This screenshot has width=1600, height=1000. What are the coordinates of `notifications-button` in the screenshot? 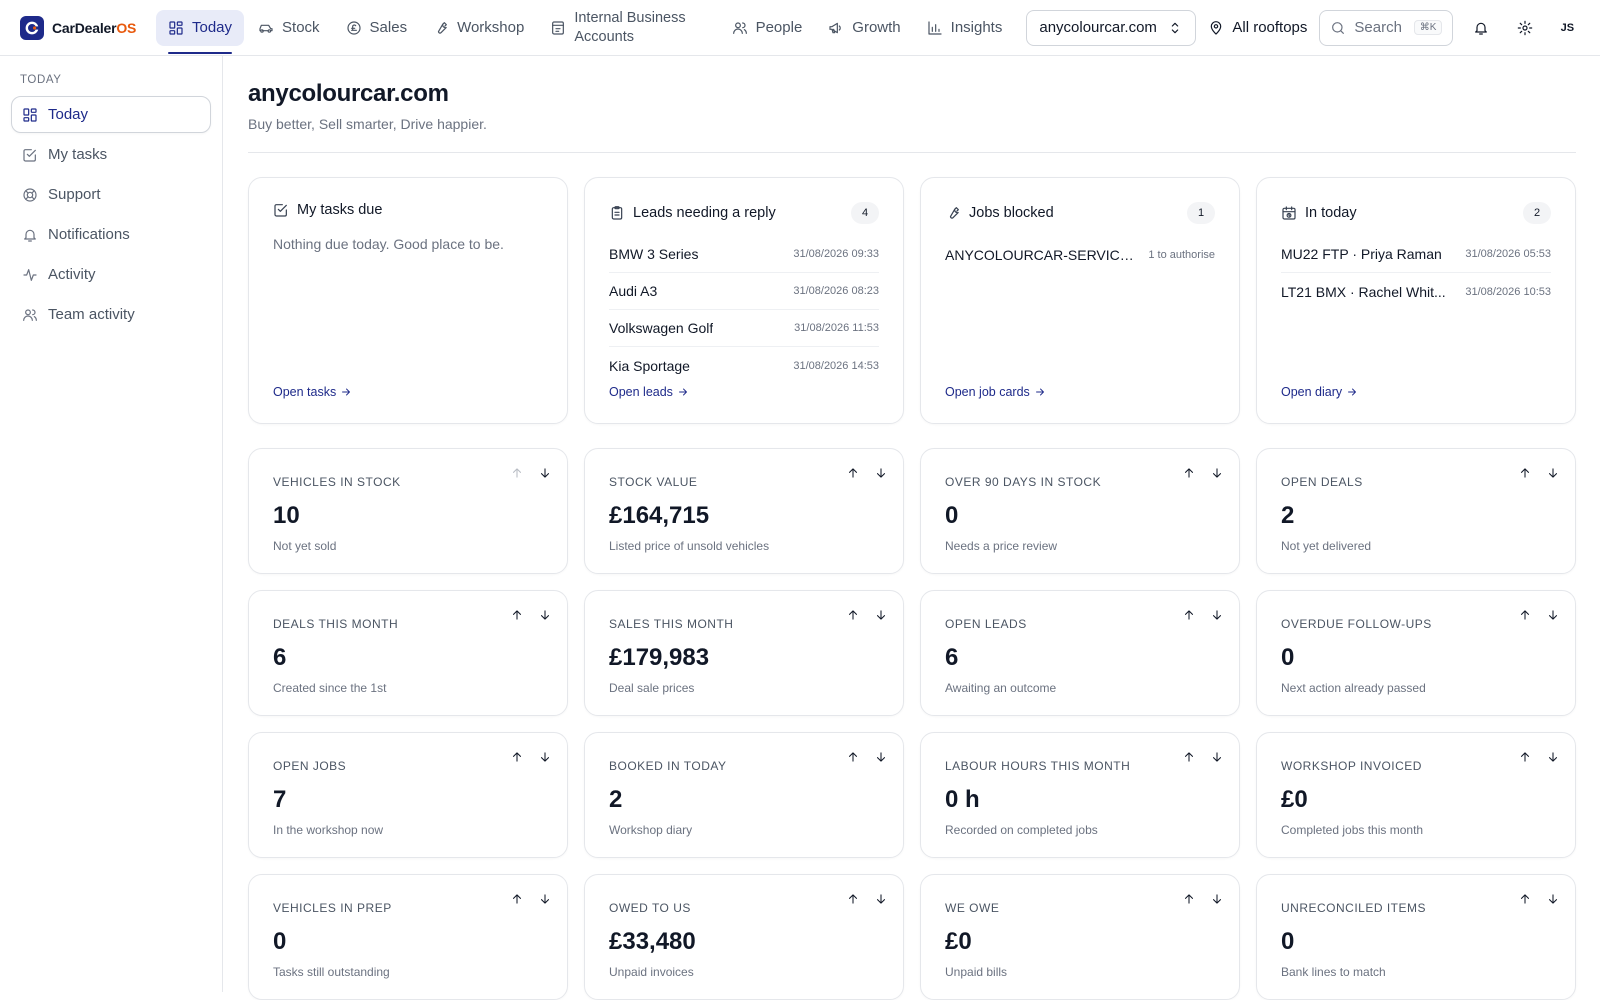 It's located at (1481, 28).